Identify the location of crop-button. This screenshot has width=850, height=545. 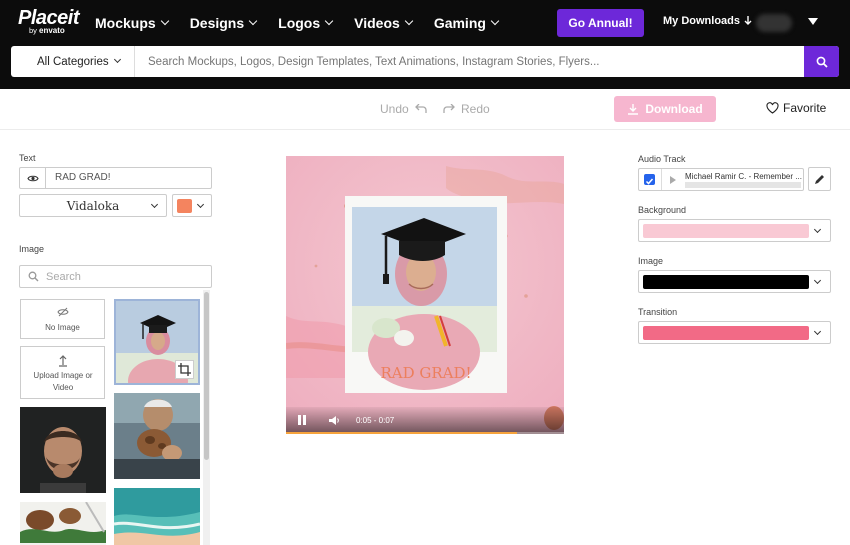
(184, 369).